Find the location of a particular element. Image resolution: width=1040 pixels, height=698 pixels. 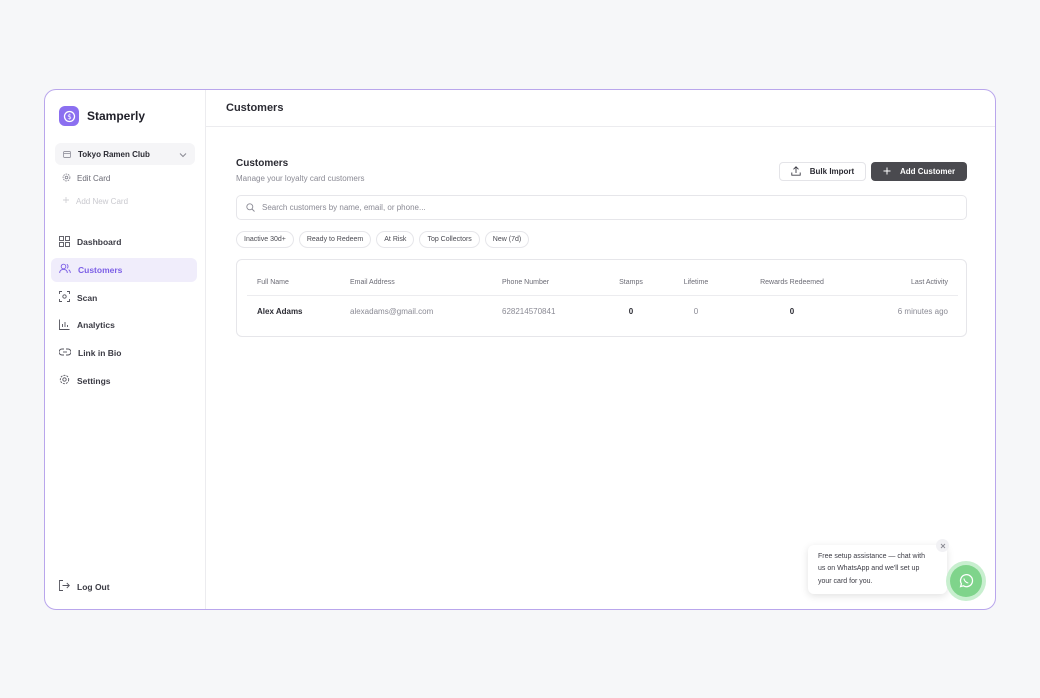

bulk-import-button: Bulk Import is located at coordinates (822, 171).